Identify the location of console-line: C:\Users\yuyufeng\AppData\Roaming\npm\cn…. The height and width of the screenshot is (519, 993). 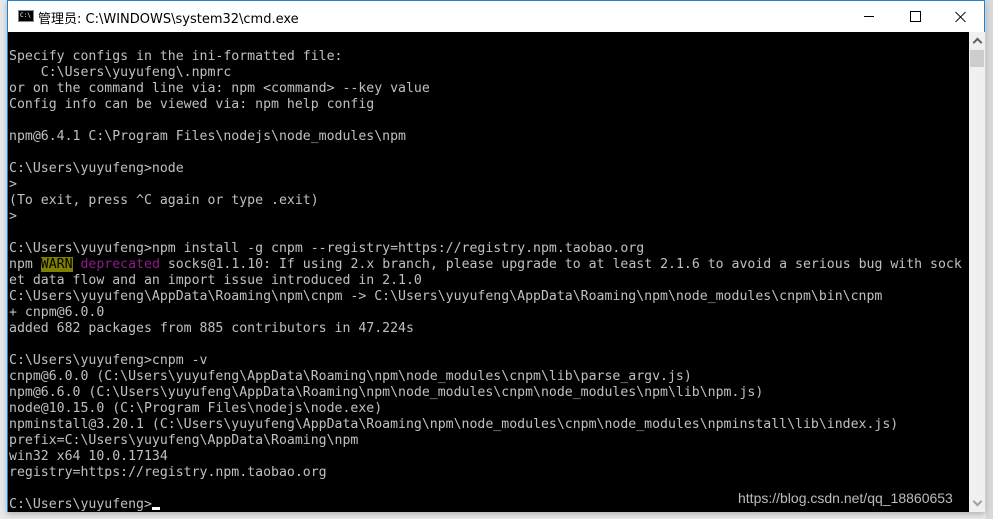
(446, 296).